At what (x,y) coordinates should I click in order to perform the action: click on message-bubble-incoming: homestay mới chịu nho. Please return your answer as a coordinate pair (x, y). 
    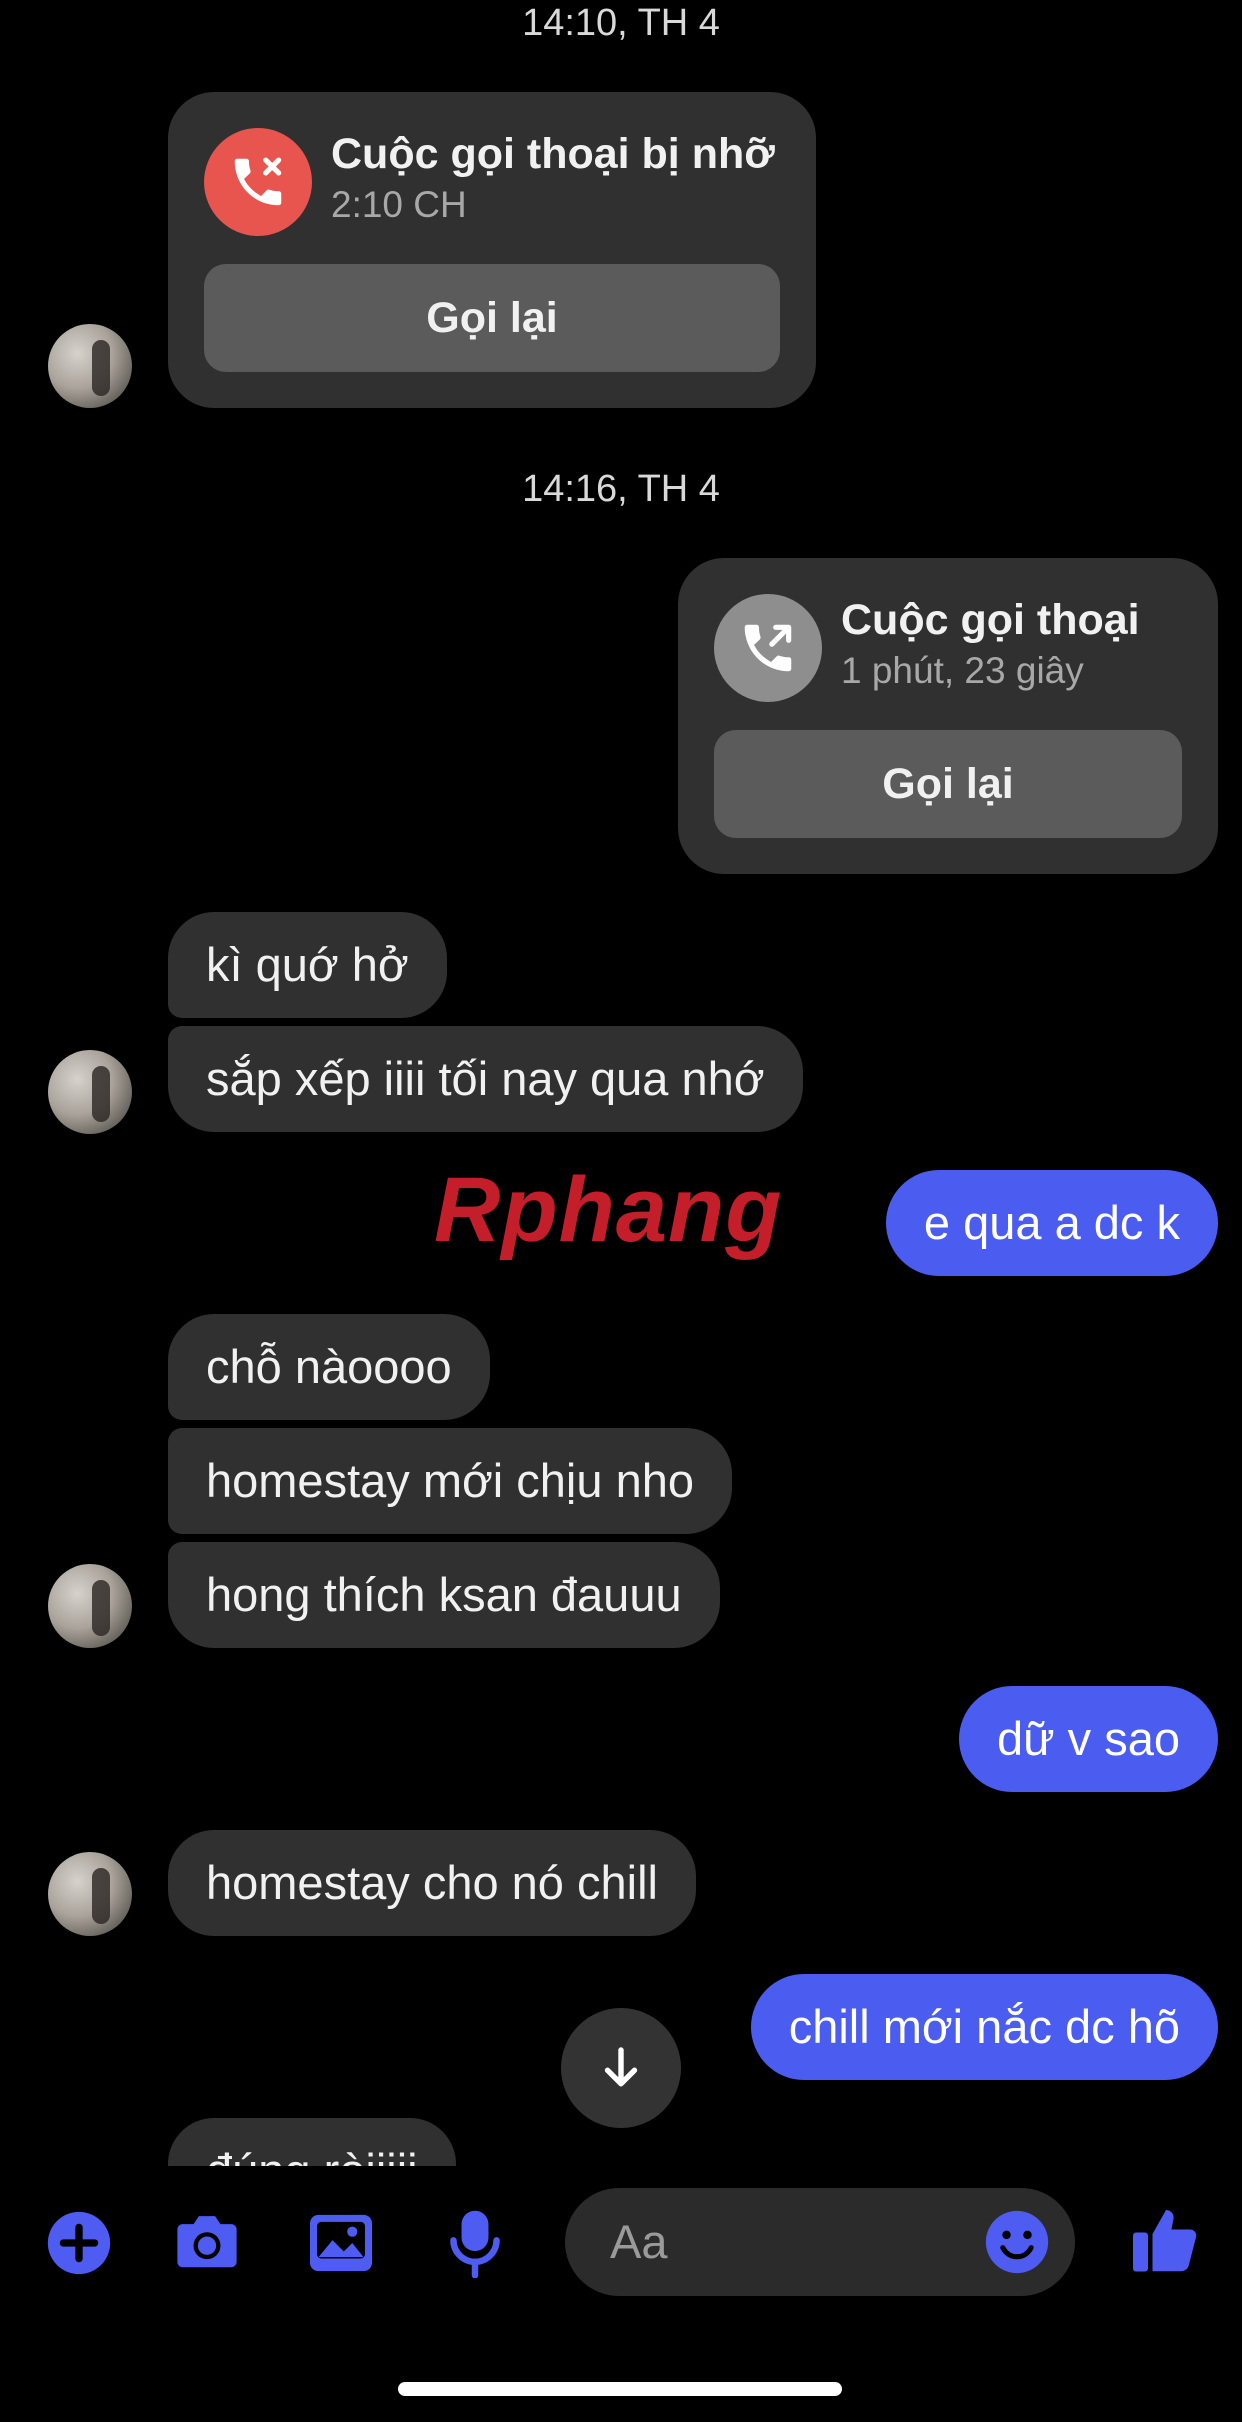
    Looking at the image, I should click on (450, 1481).